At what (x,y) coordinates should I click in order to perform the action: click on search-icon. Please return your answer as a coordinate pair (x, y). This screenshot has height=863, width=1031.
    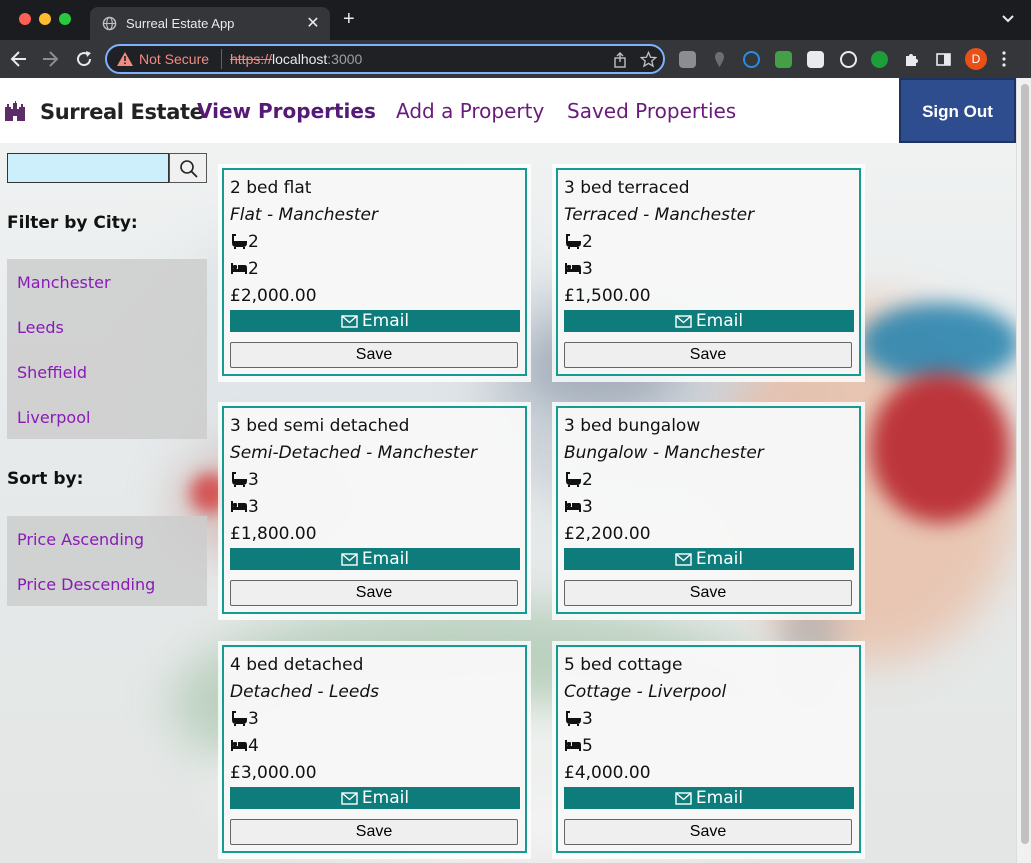
    Looking at the image, I should click on (189, 169).